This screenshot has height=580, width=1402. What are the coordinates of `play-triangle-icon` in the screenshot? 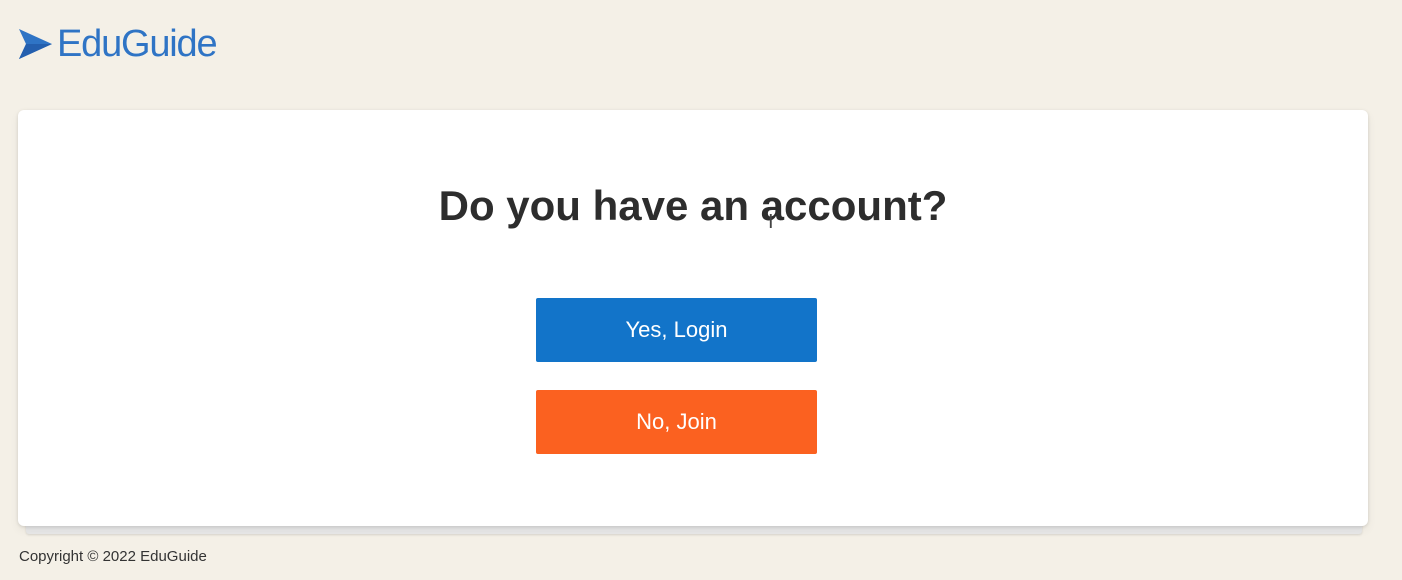 It's located at (35, 44).